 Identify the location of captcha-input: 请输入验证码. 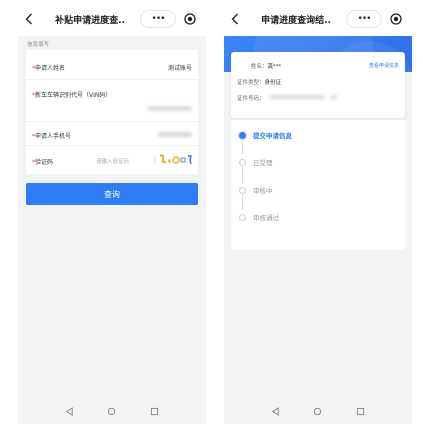
(112, 161).